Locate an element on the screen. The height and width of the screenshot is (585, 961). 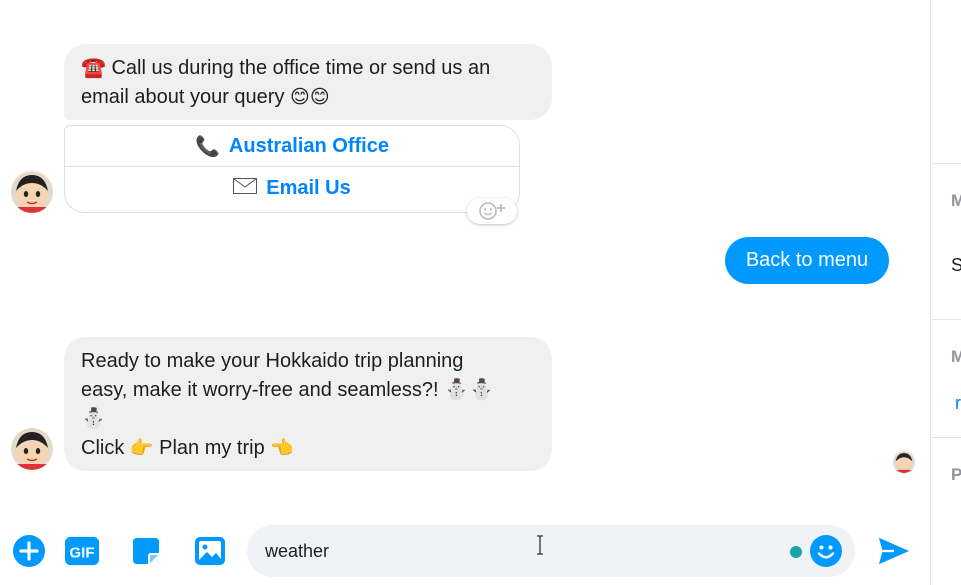
message-input-wrapper is located at coordinates (551, 551).